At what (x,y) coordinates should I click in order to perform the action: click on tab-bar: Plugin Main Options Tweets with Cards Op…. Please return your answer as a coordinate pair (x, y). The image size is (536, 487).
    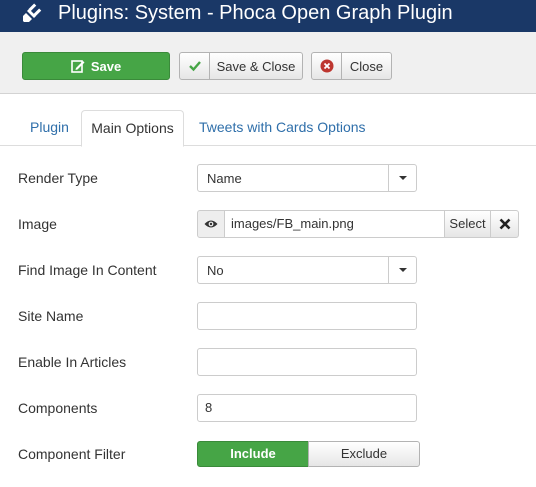
    Looking at the image, I should click on (268, 128).